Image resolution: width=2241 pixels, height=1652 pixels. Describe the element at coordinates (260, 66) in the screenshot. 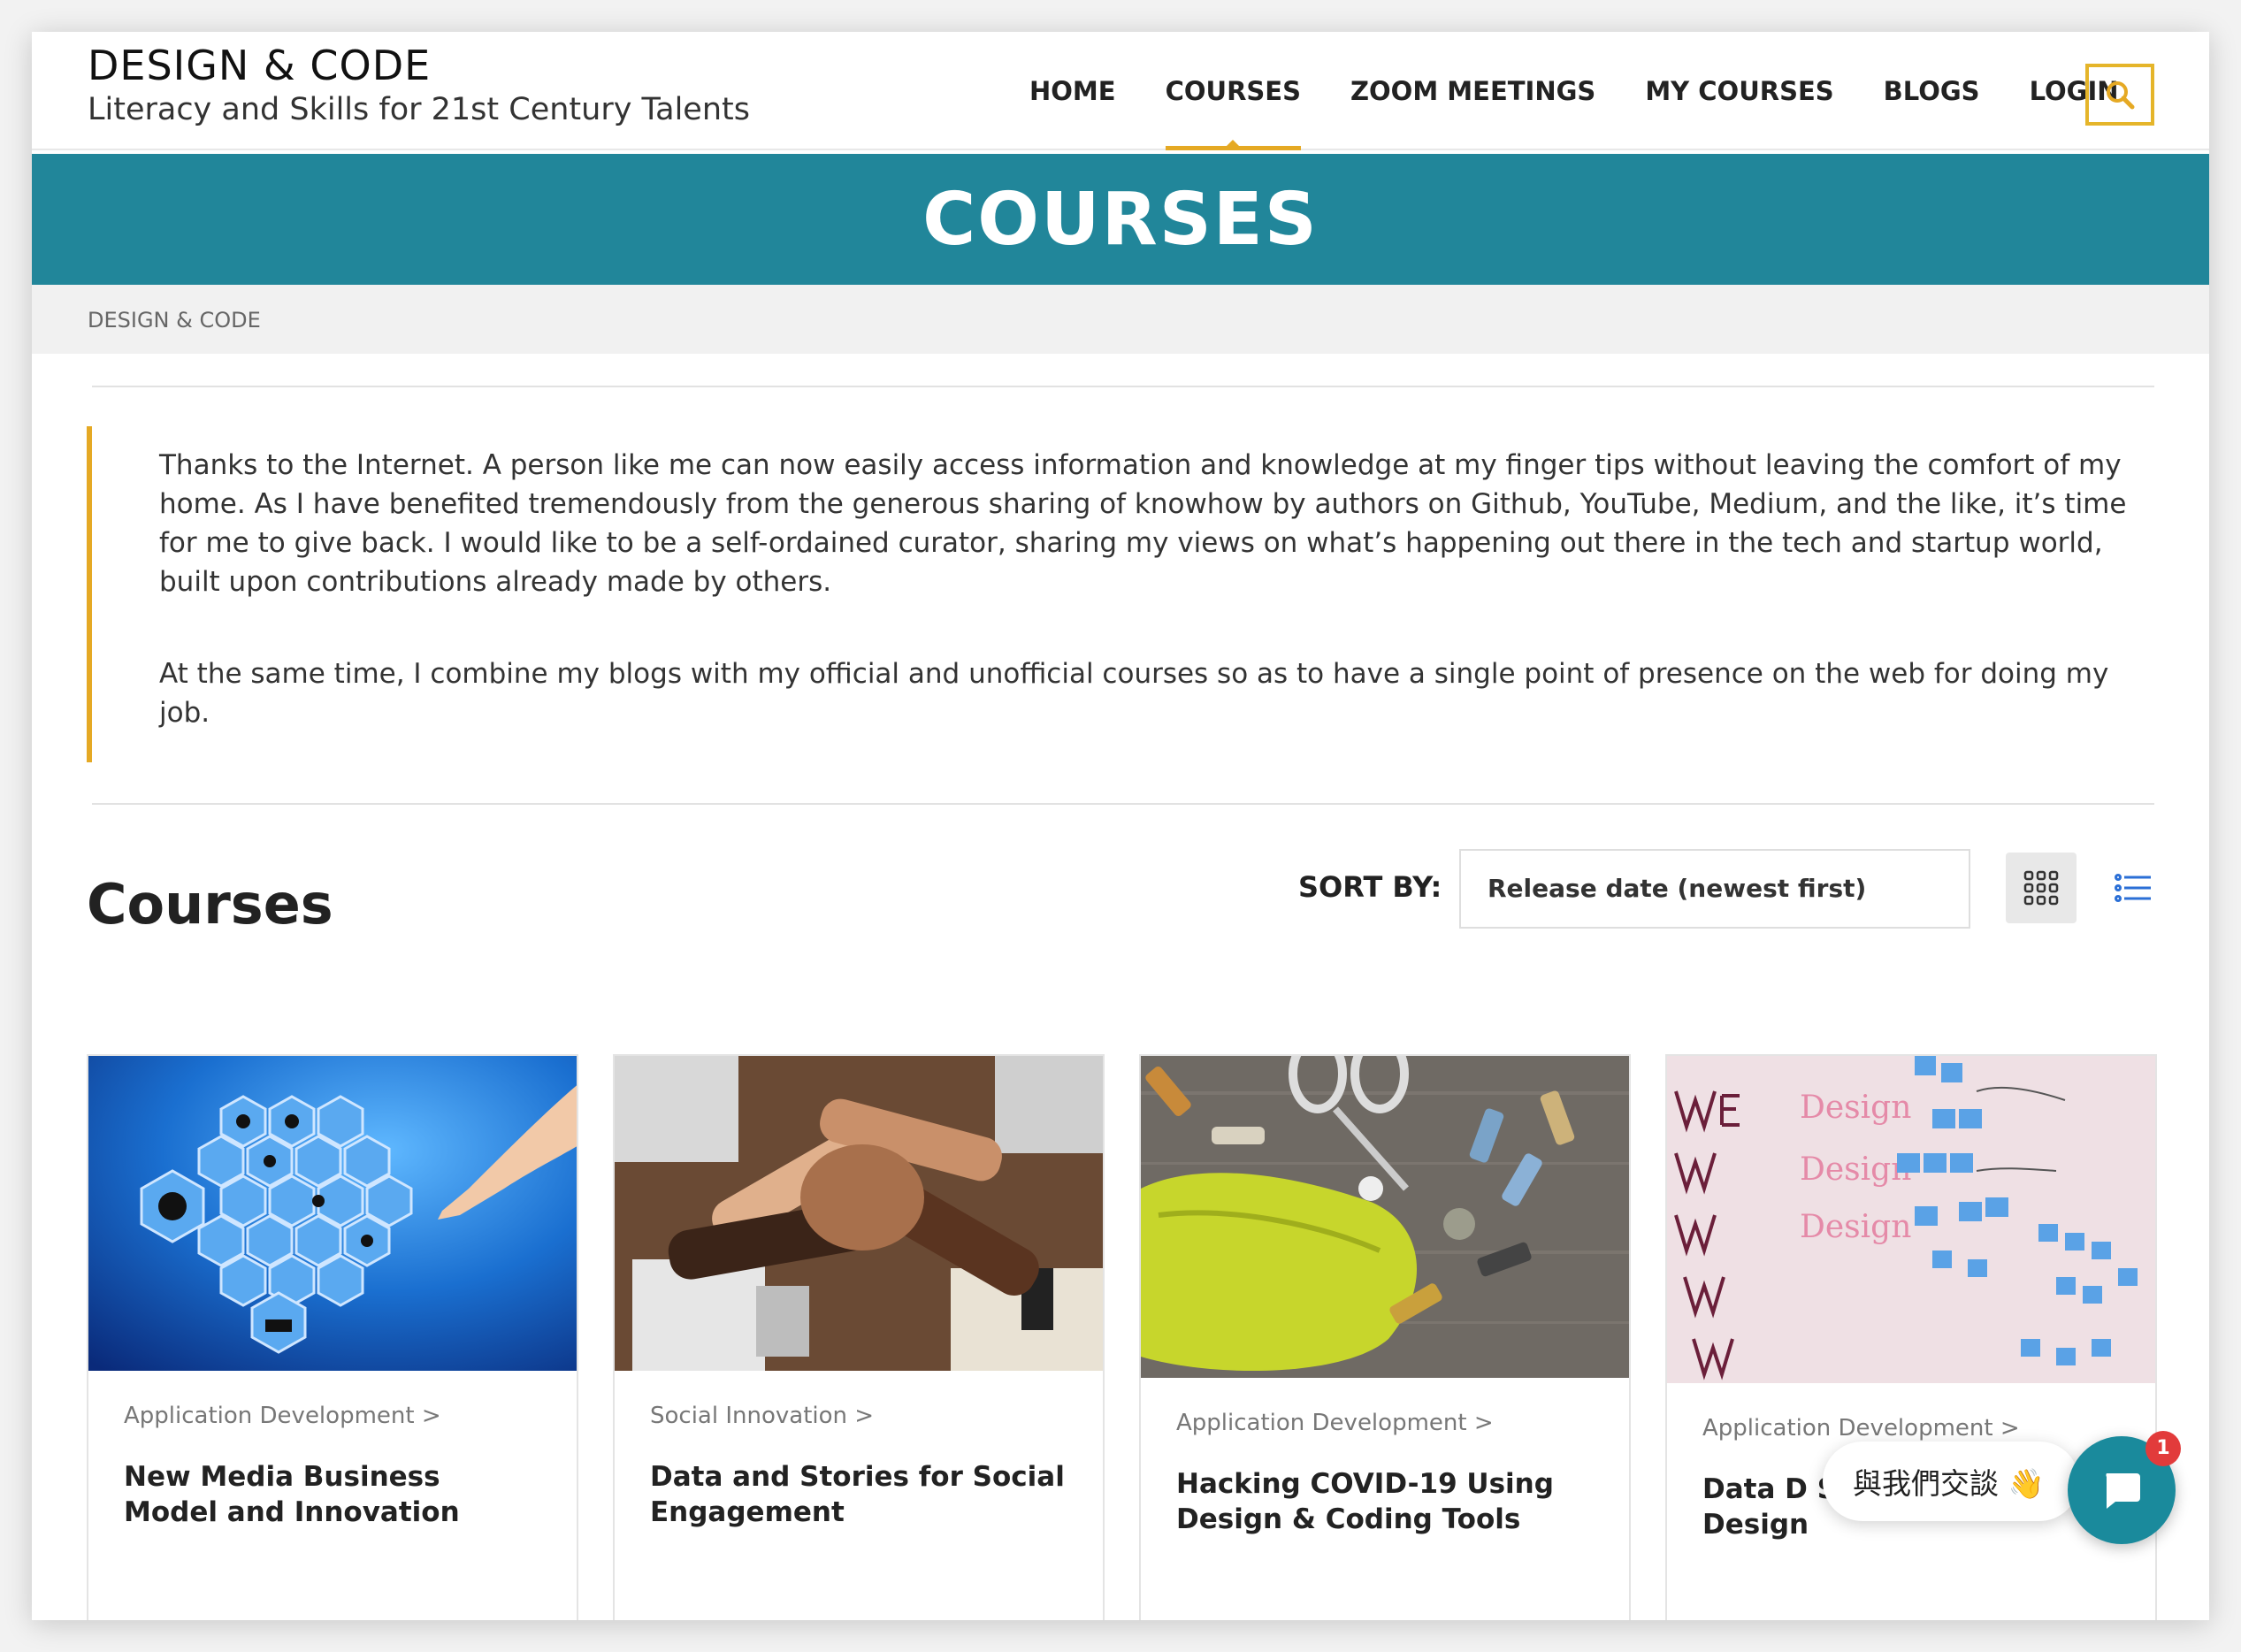

I see `brand-title: DESIGN & CODE` at that location.